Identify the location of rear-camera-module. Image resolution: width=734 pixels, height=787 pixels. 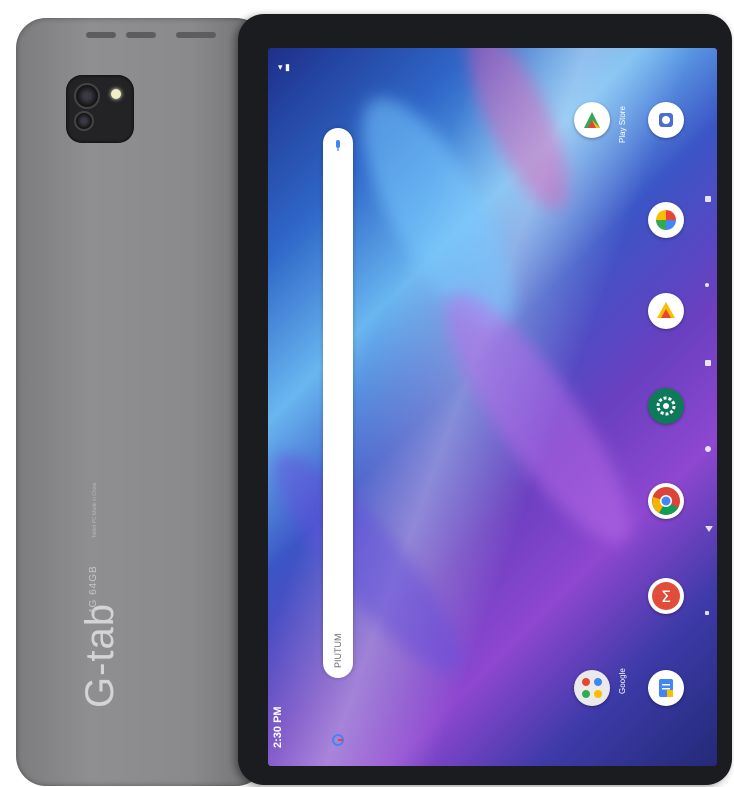
(100, 109).